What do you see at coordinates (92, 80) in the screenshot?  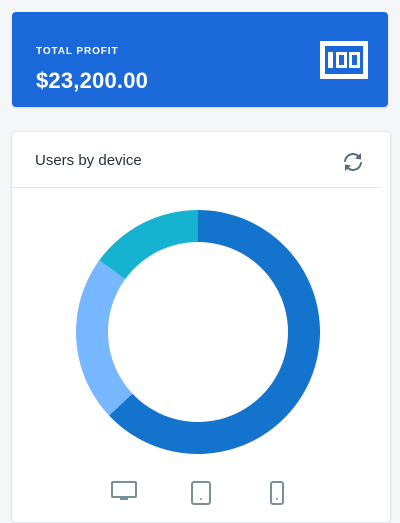 I see `total-profit-value: $23,200.00` at bounding box center [92, 80].